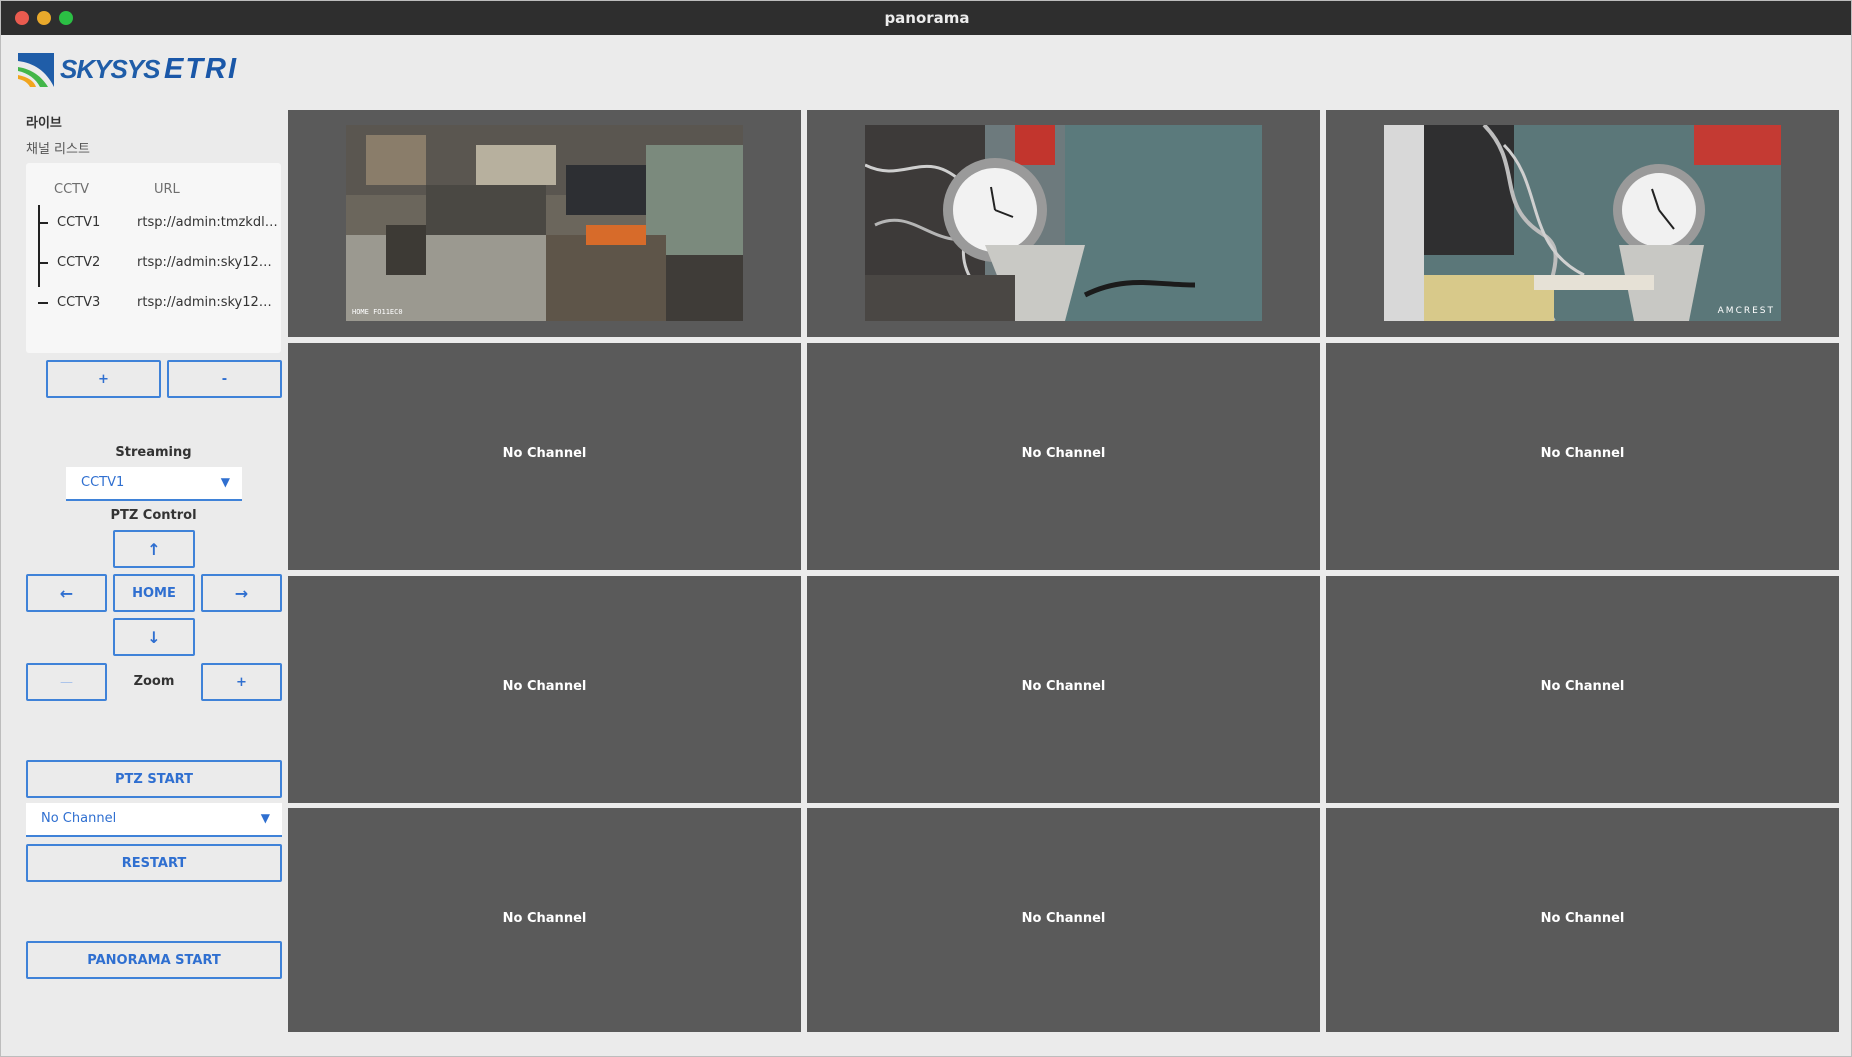 This screenshot has height=1057, width=1852. Describe the element at coordinates (78, 222) in the screenshot. I see `channel-name: CCTV1` at that location.